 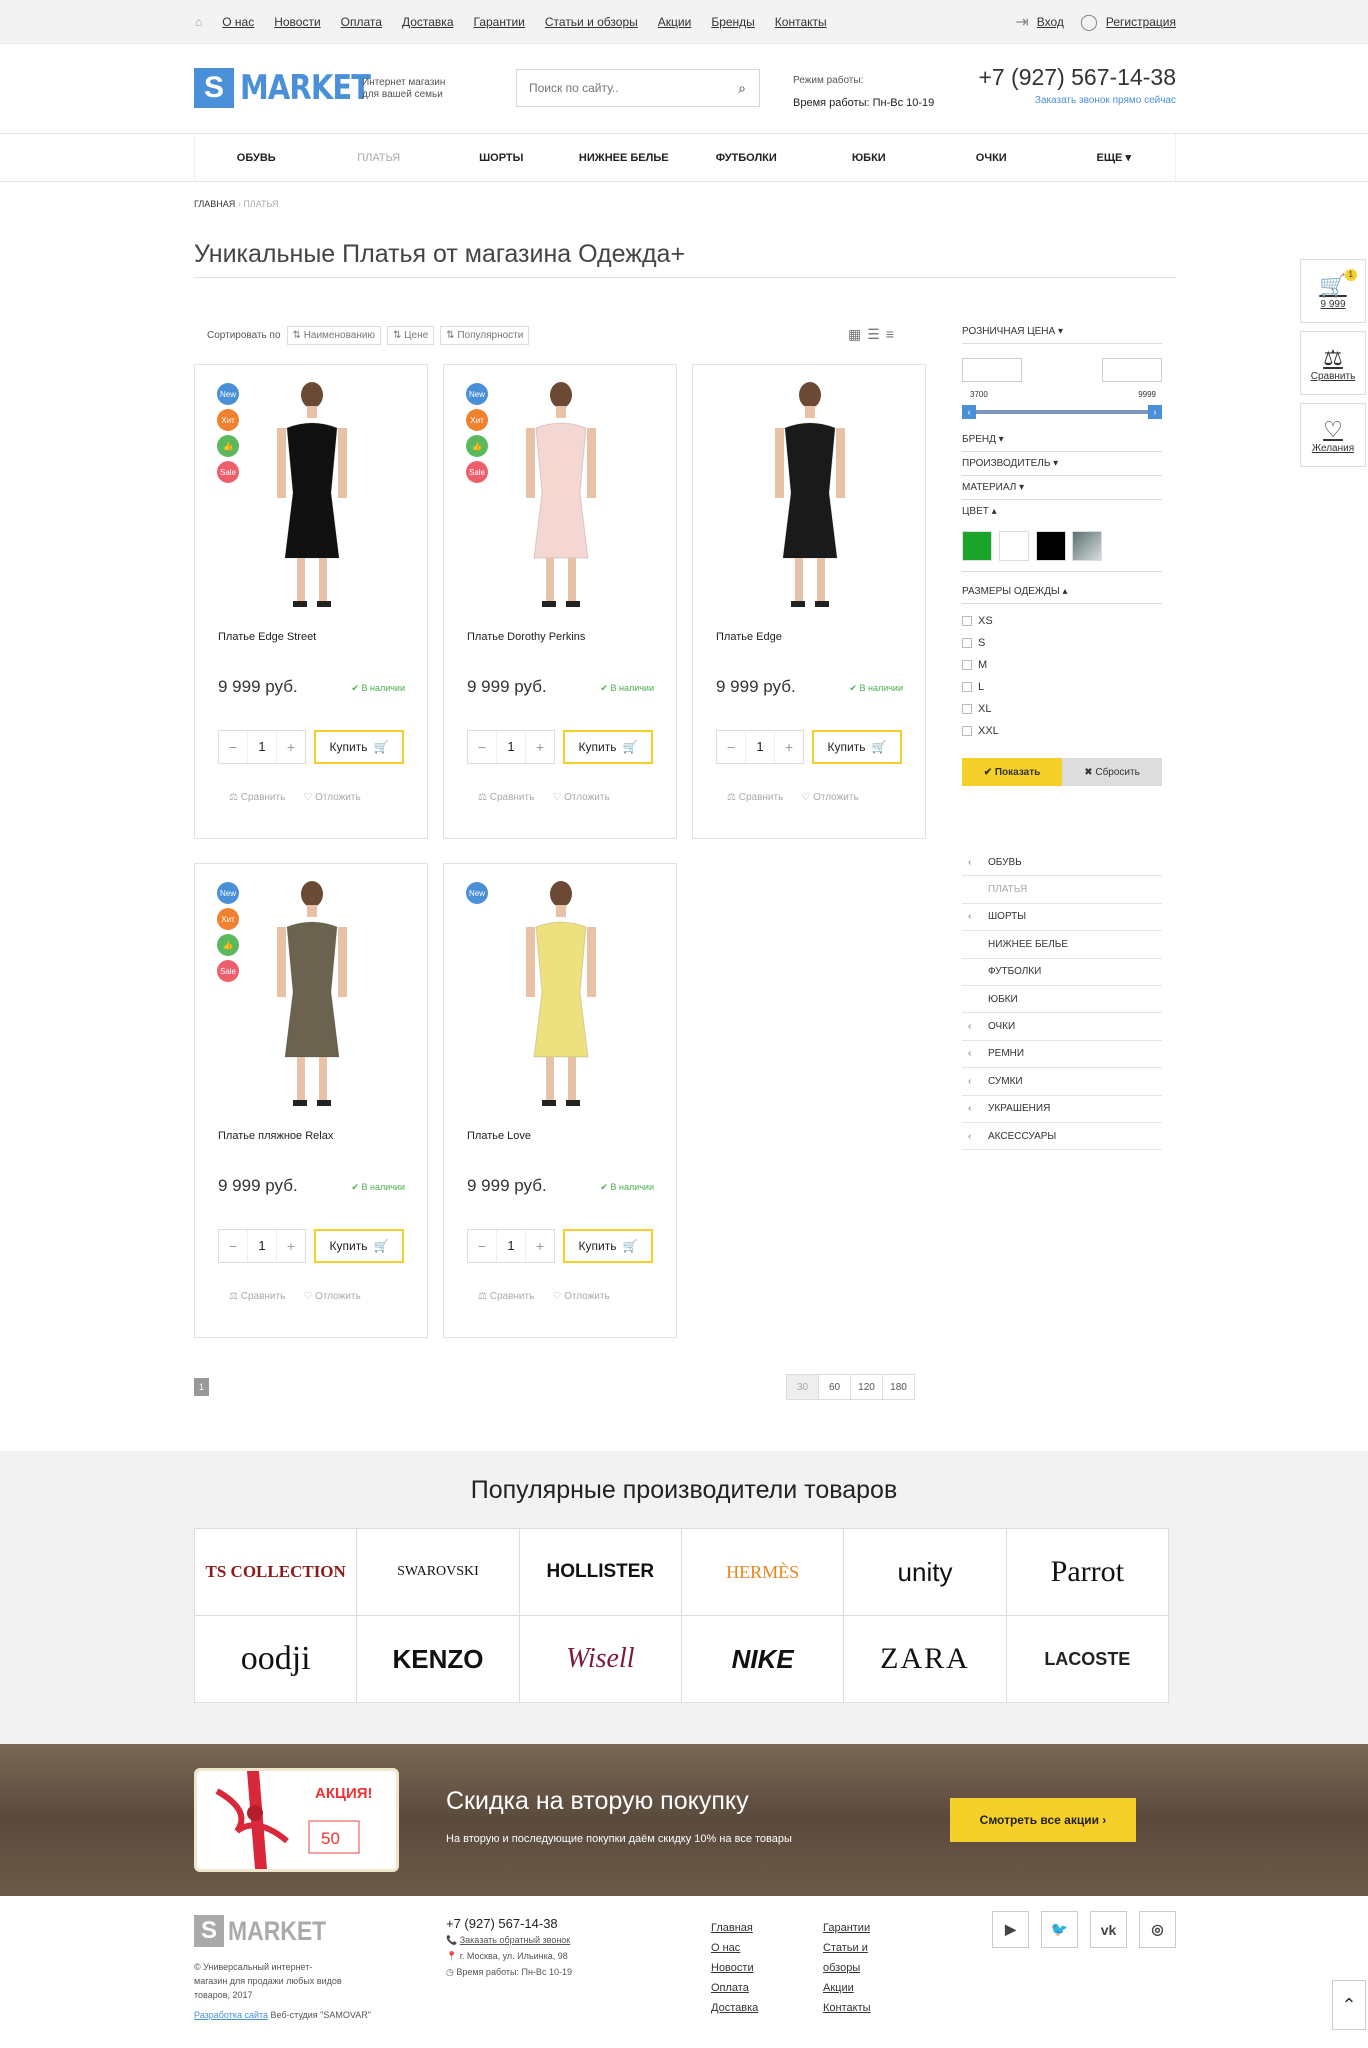 I want to click on filter-material: МАТЕРИАЛ ▾, so click(x=1062, y=488).